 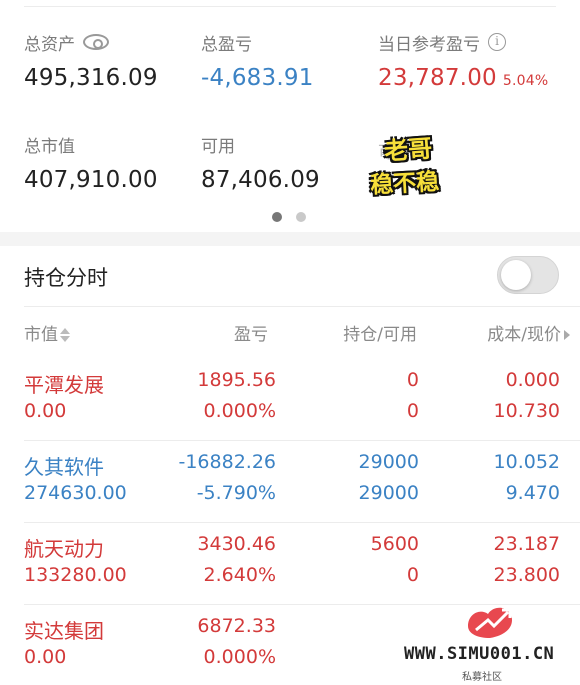 What do you see at coordinates (65, 335) in the screenshot?
I see `sort-icon` at bounding box center [65, 335].